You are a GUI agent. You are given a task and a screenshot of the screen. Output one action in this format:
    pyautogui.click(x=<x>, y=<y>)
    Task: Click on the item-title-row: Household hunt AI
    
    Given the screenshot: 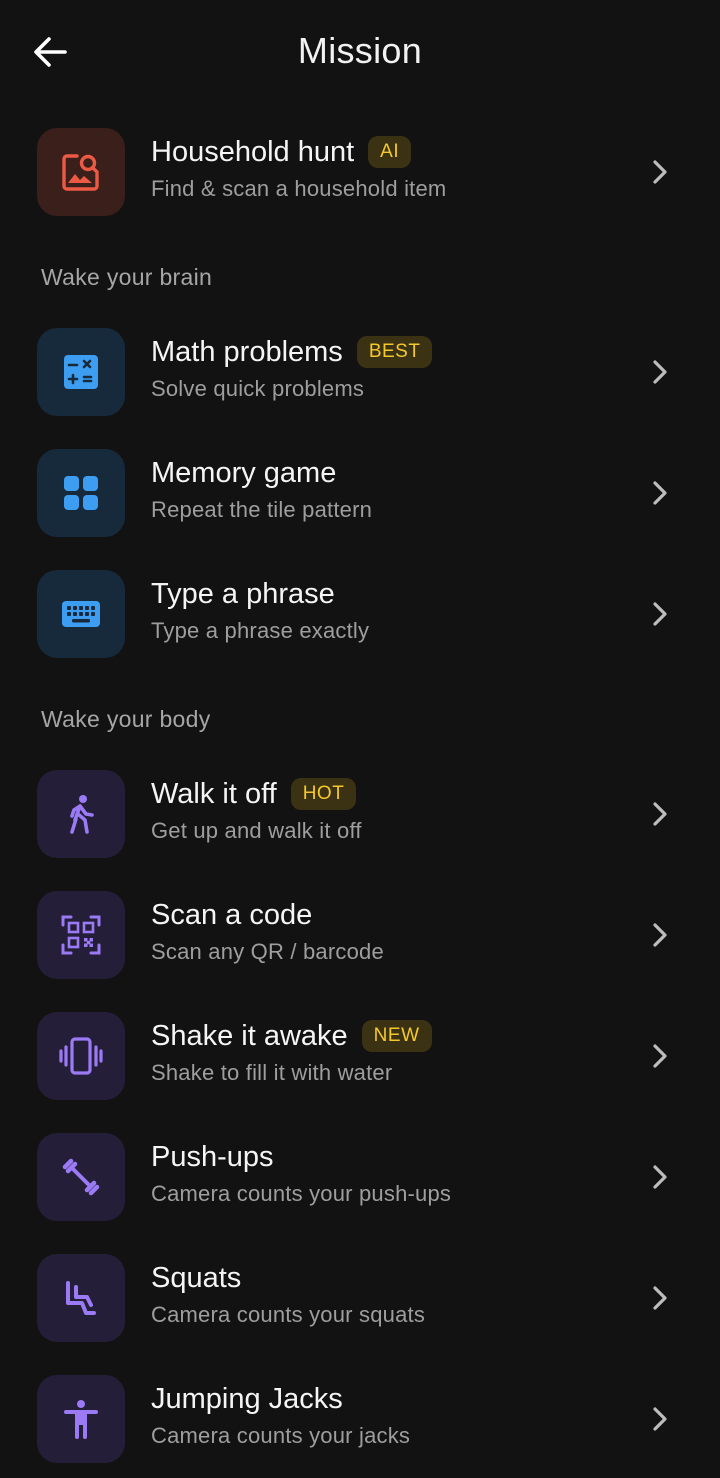 What is the action you would take?
    pyautogui.click(x=281, y=152)
    